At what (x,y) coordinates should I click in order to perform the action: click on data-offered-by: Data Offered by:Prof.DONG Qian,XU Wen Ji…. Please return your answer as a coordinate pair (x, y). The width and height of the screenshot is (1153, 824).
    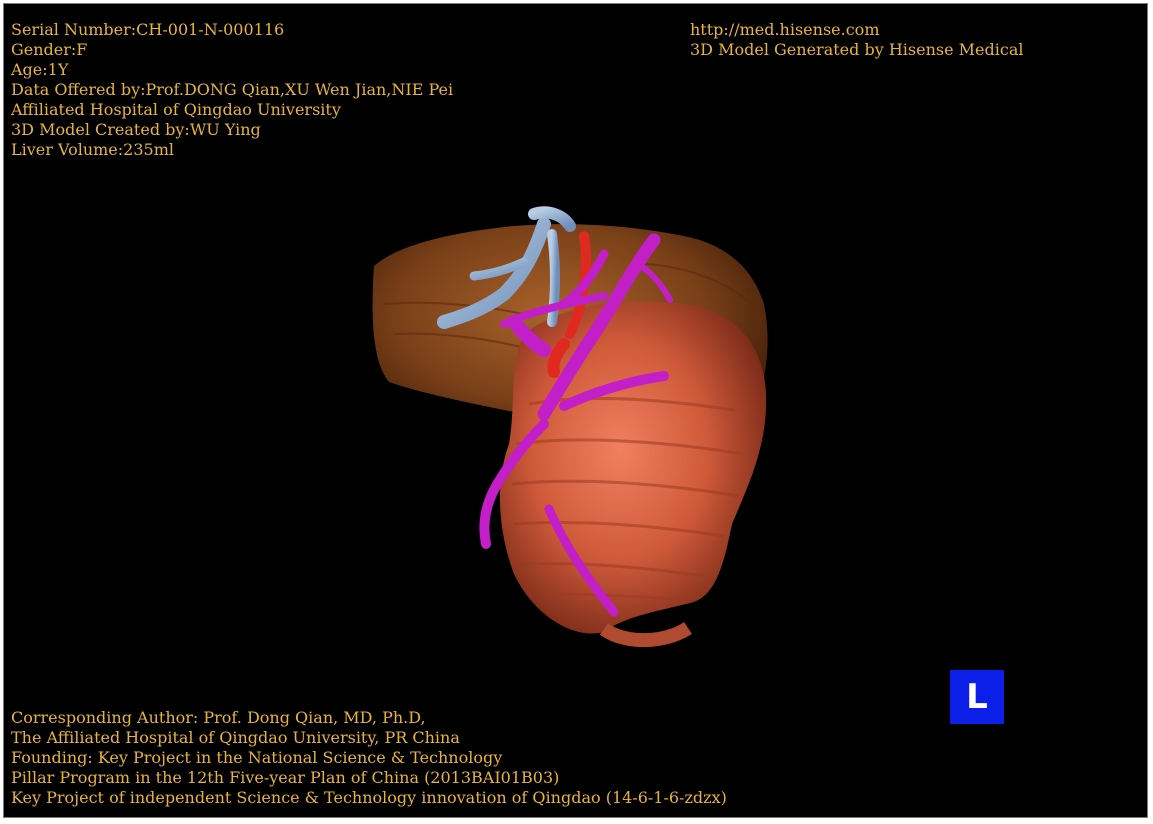
    Looking at the image, I should click on (232, 89).